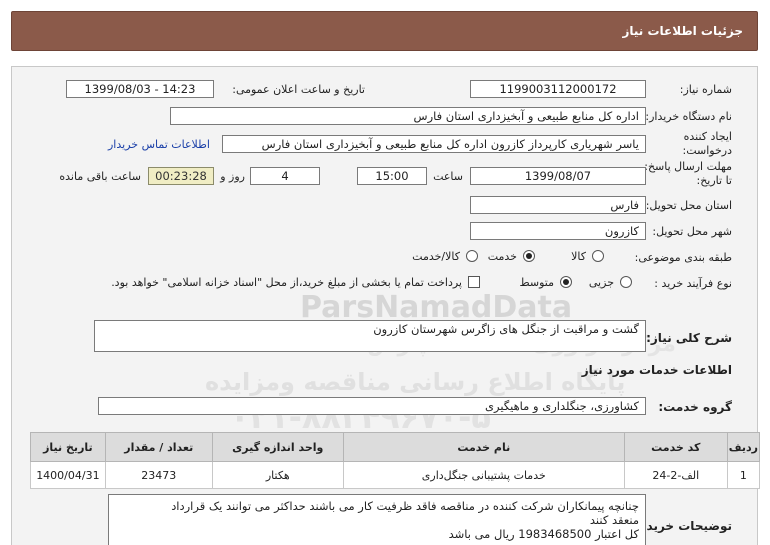  What do you see at coordinates (372, 406) in the screenshot?
I see `service-group-field: کشاورزی، جنگلداری و ماهیگیری` at bounding box center [372, 406].